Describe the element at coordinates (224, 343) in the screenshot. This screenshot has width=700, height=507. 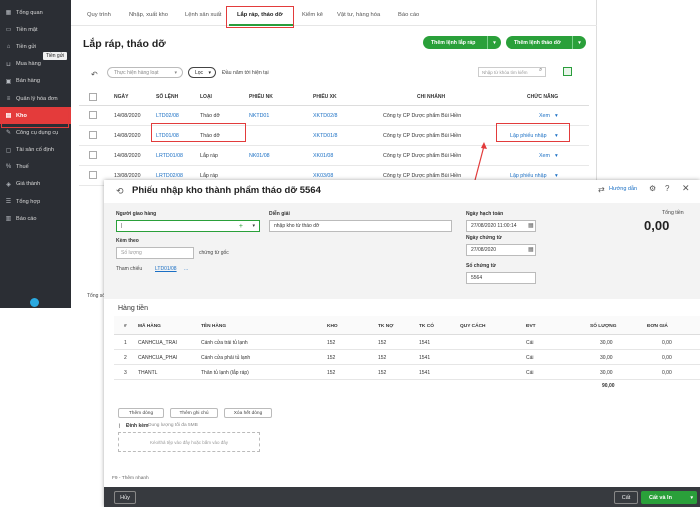
I see `line-name: Cánh cửa trái tủ lạnh` at that location.